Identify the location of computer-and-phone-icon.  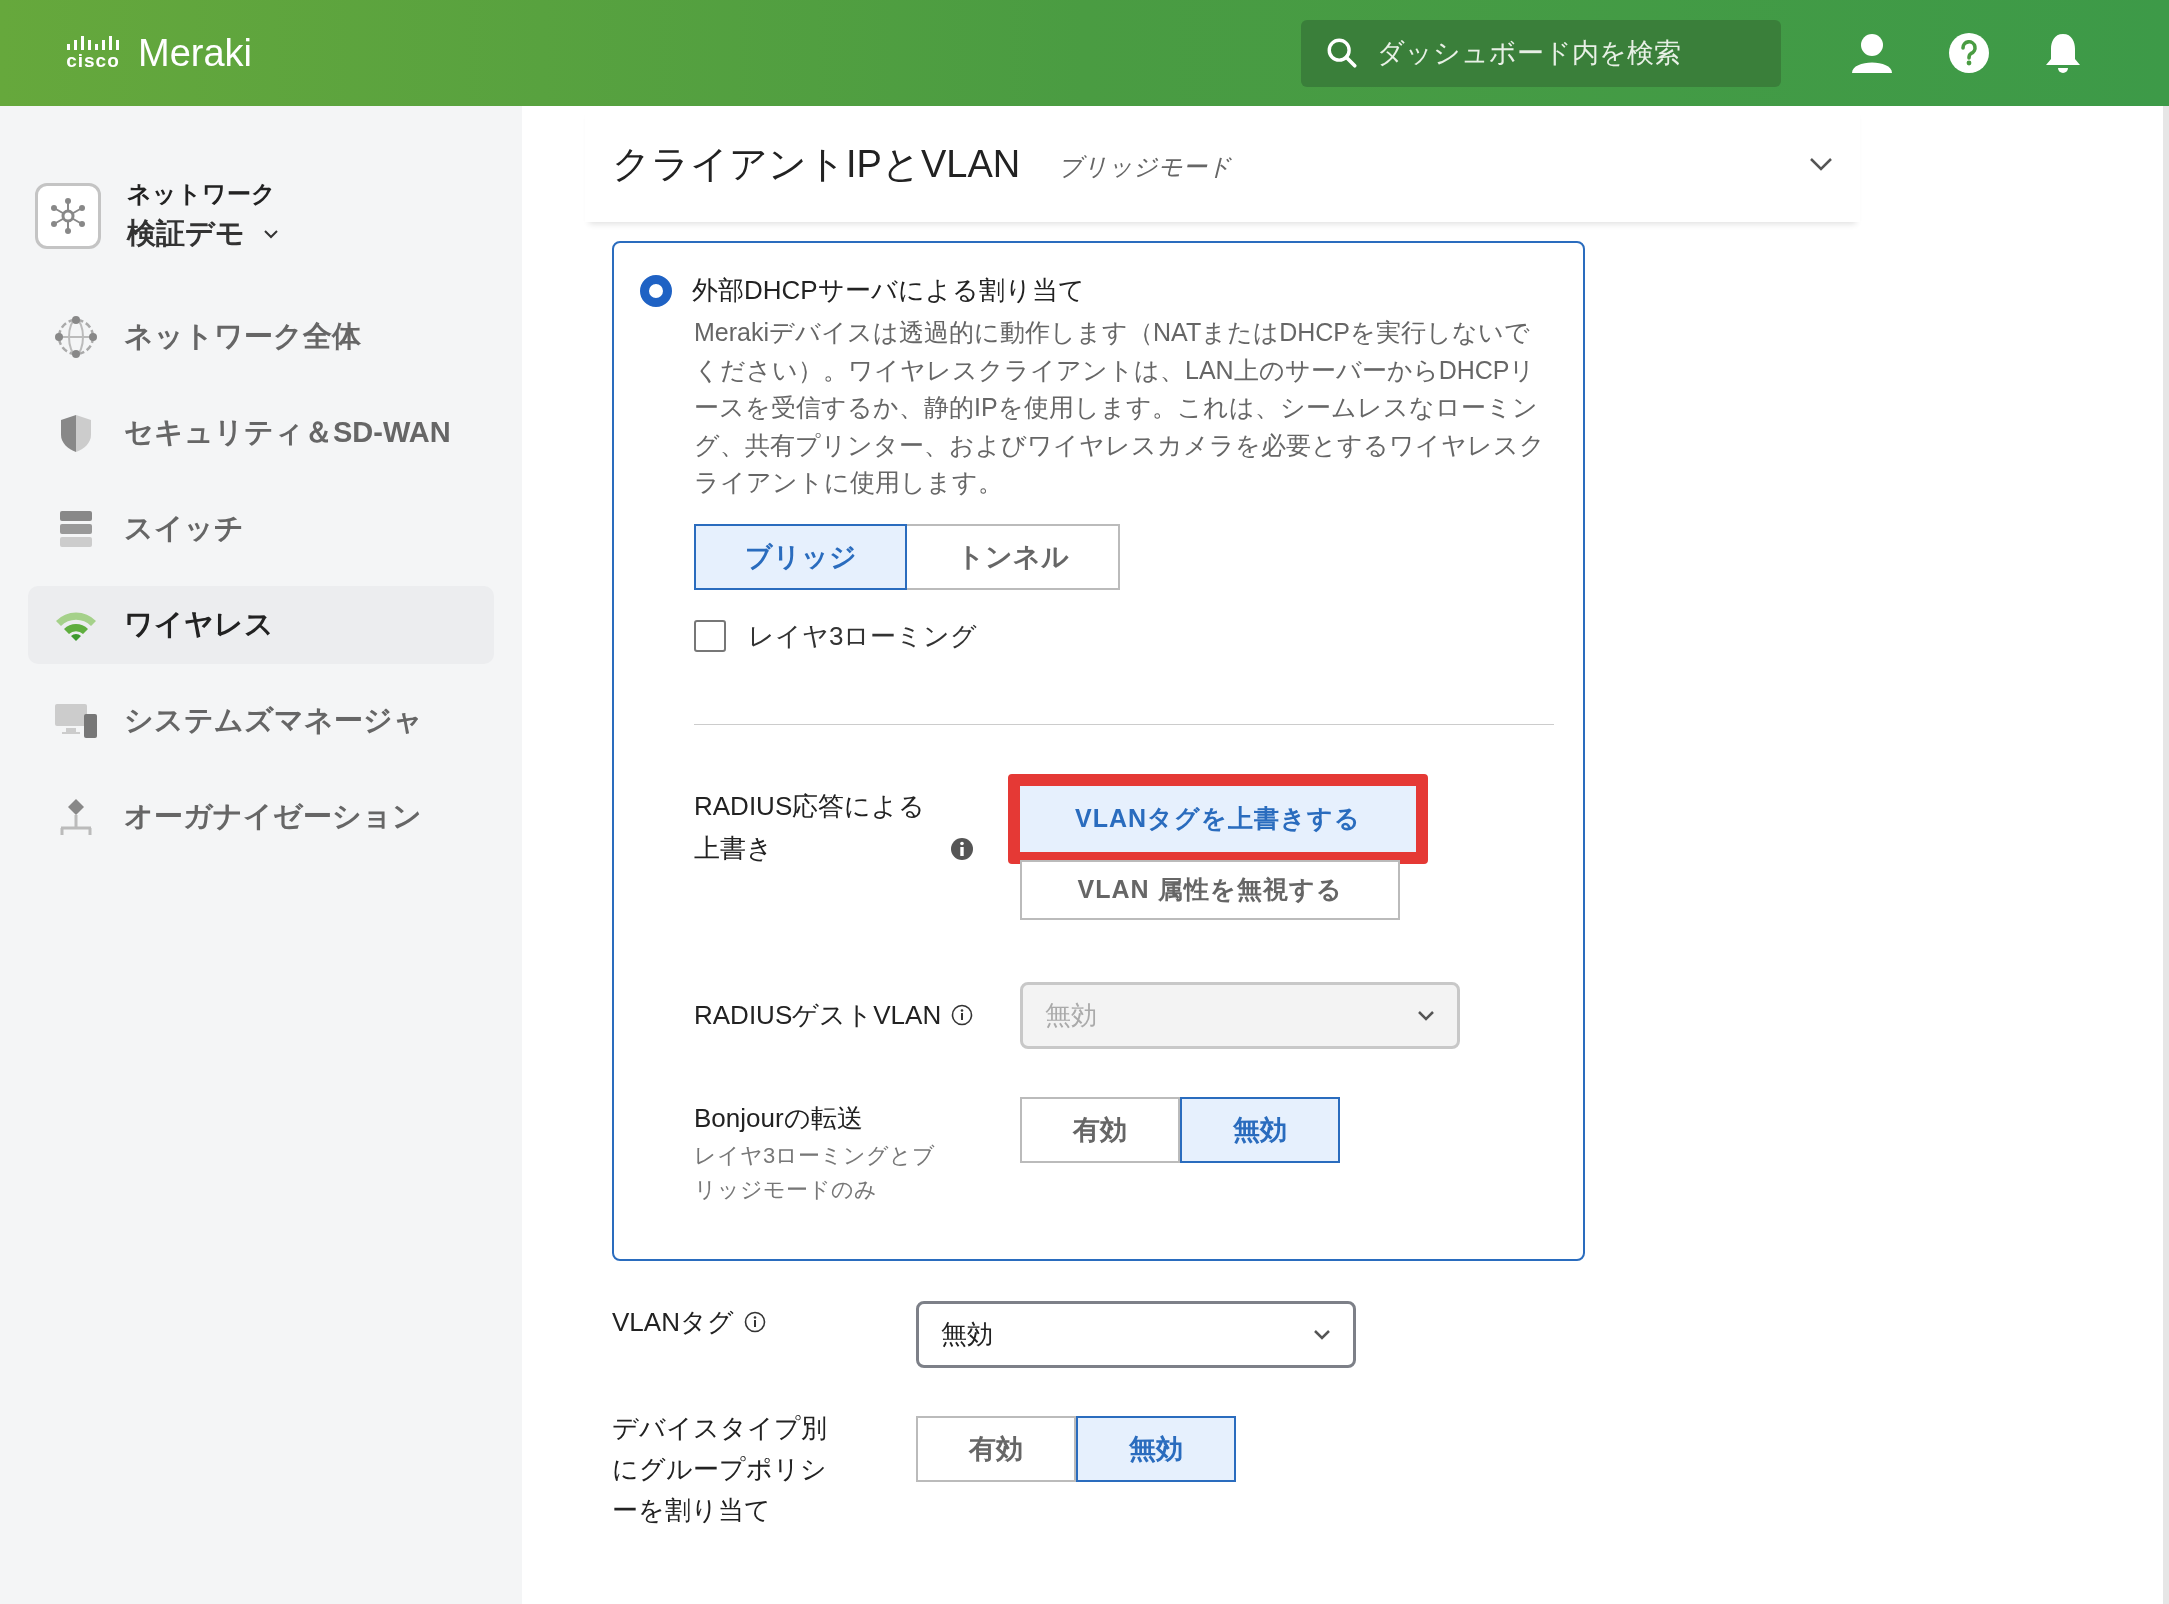
(76, 721).